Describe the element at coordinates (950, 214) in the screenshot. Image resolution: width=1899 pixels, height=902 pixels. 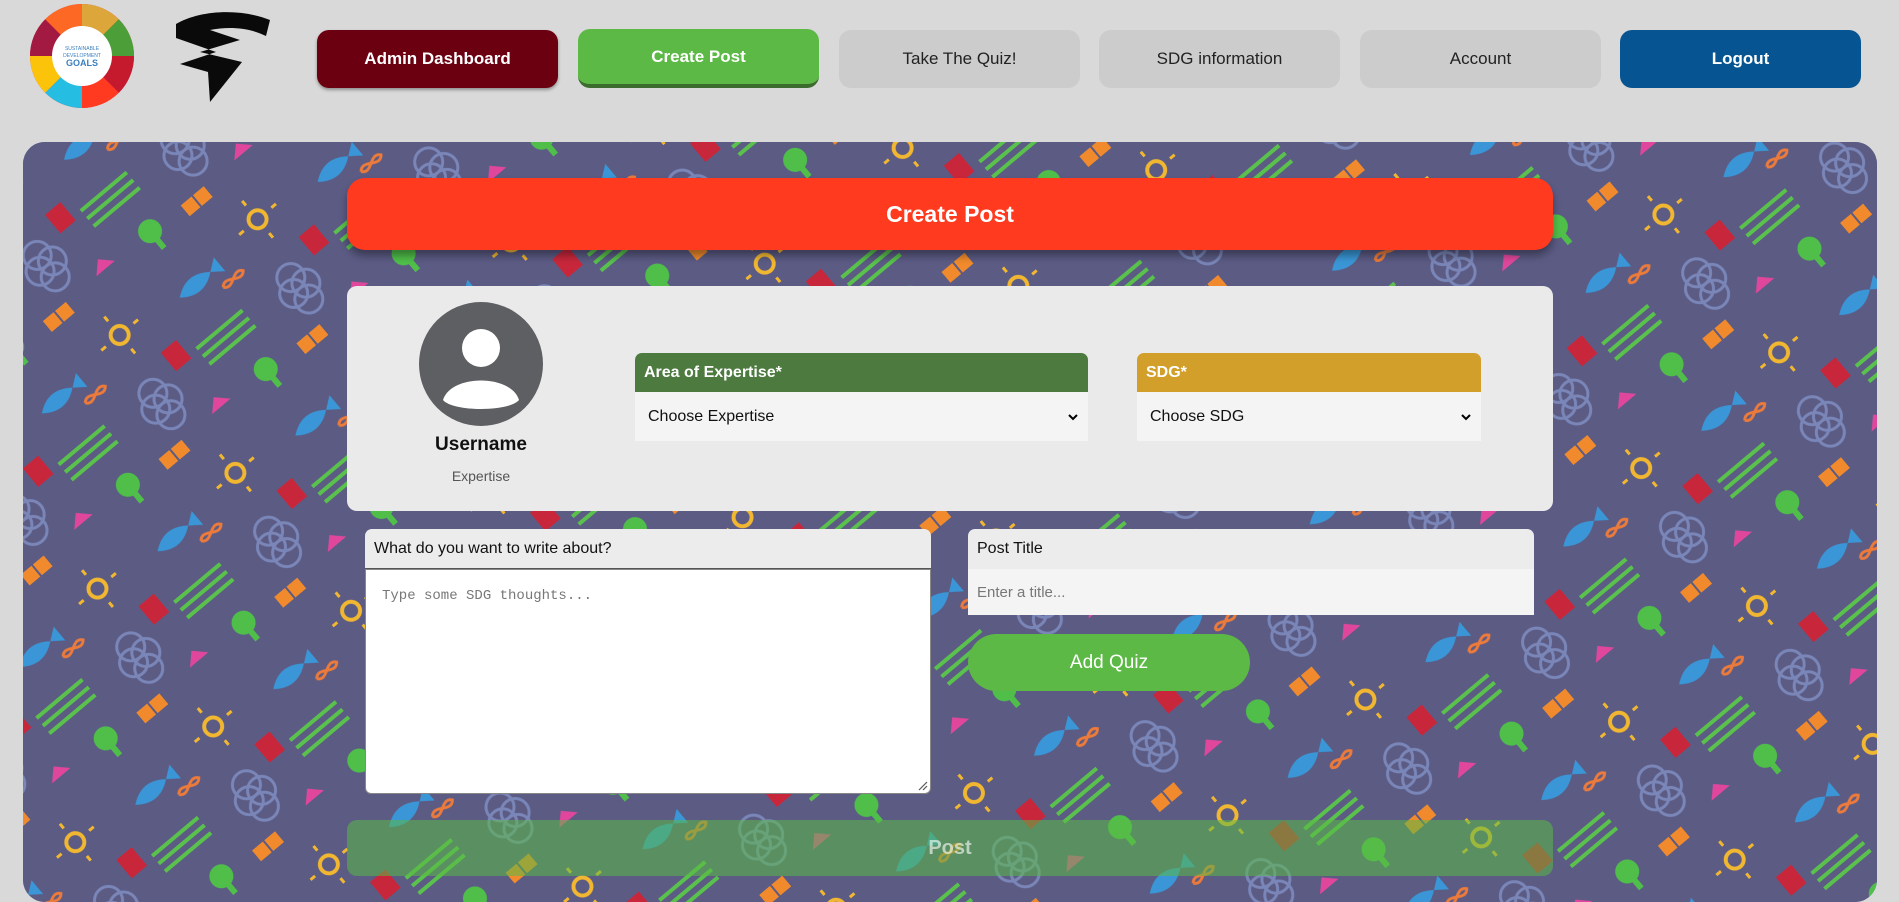
I see `create-post-banner: Create Post` at that location.